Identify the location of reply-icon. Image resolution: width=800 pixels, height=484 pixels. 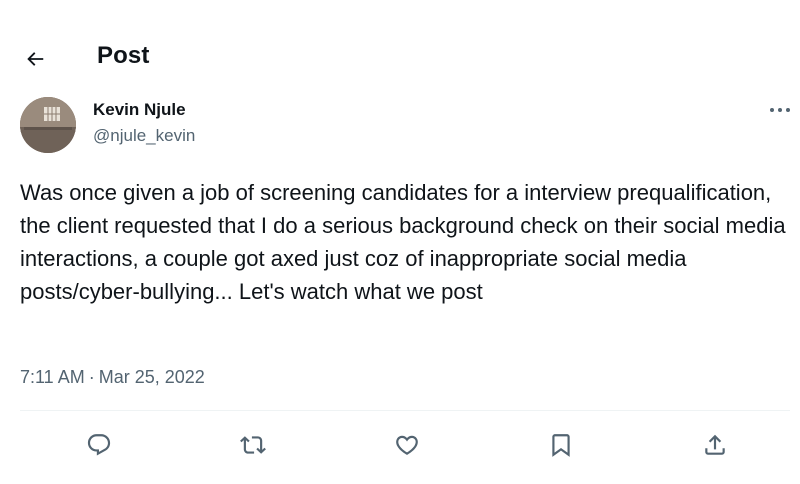
(99, 445).